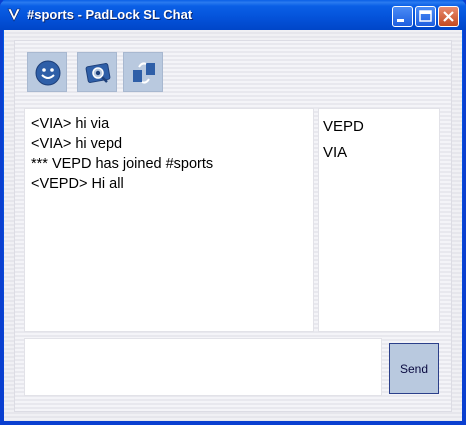 The width and height of the screenshot is (466, 425). I want to click on minimize-button, so click(402, 16).